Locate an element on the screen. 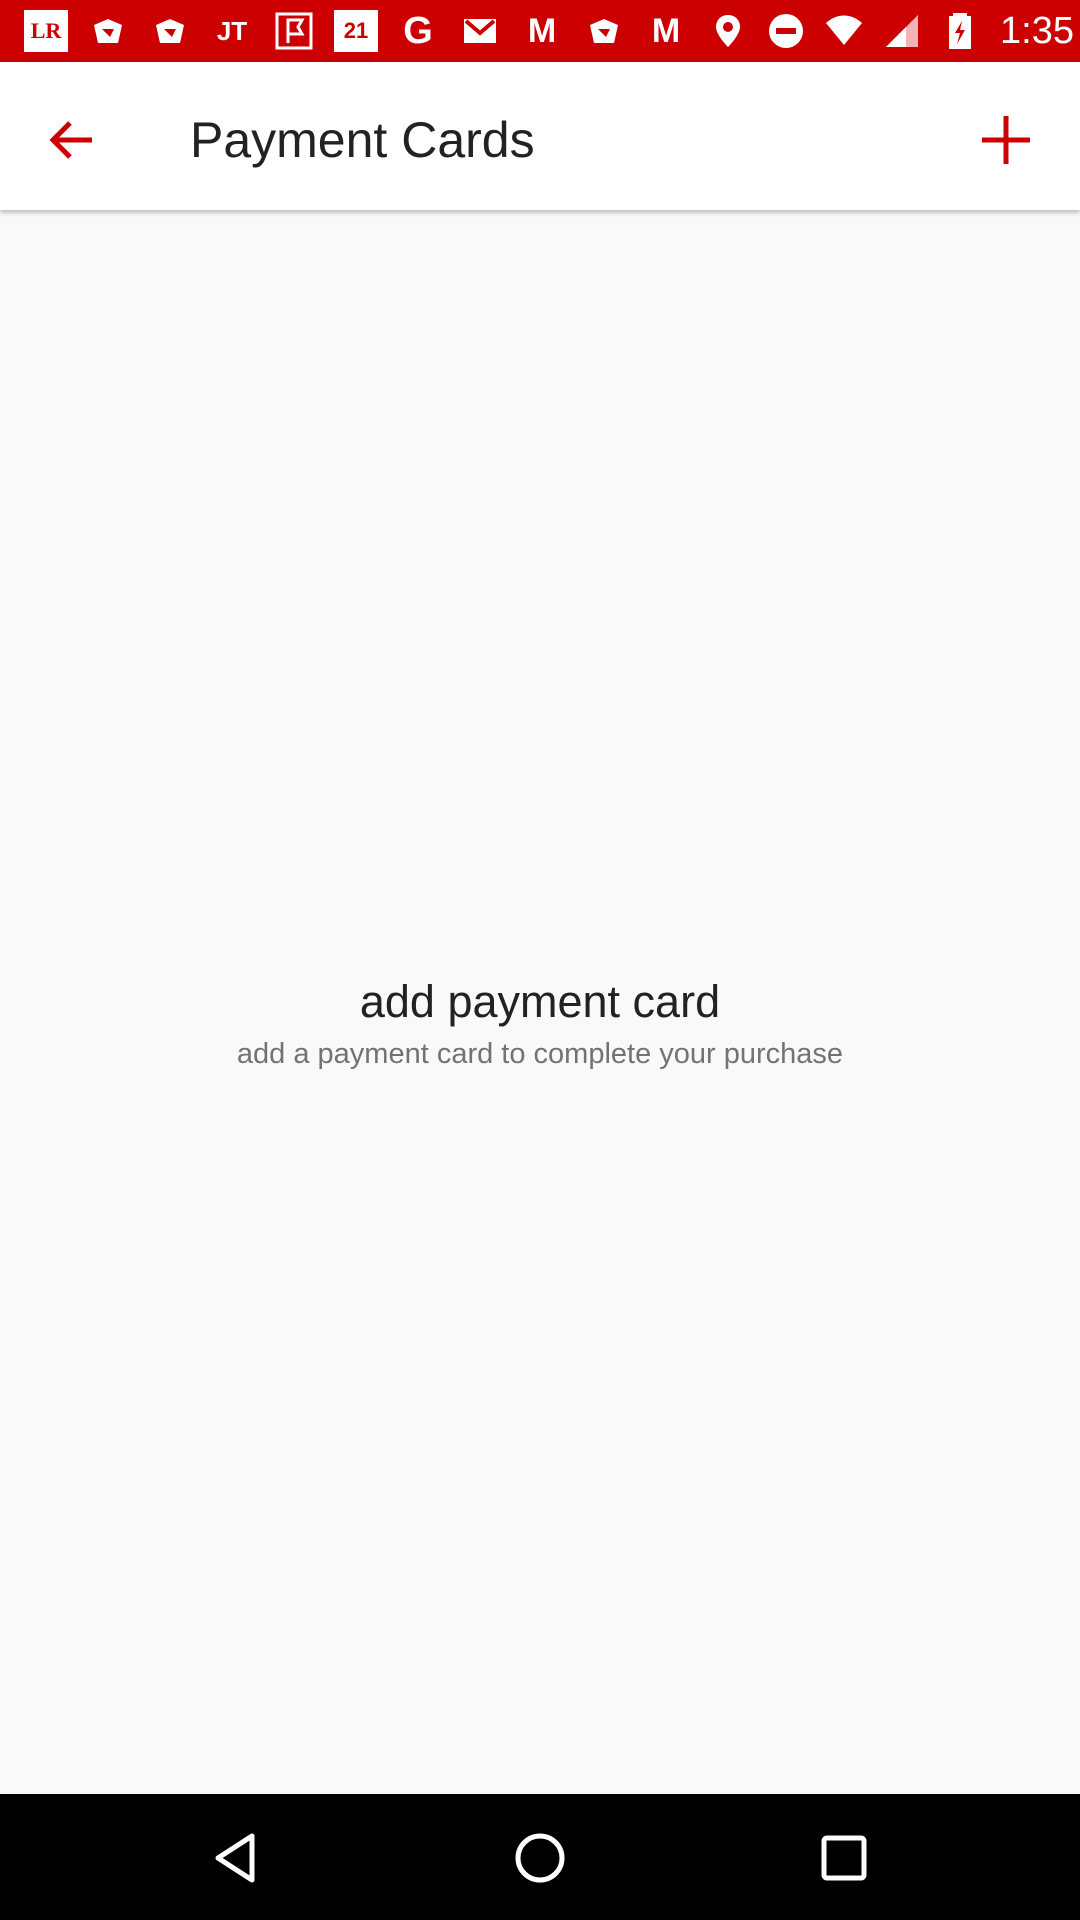 This screenshot has width=1080, height=1920. lr-app-icon: LR is located at coordinates (46, 31).